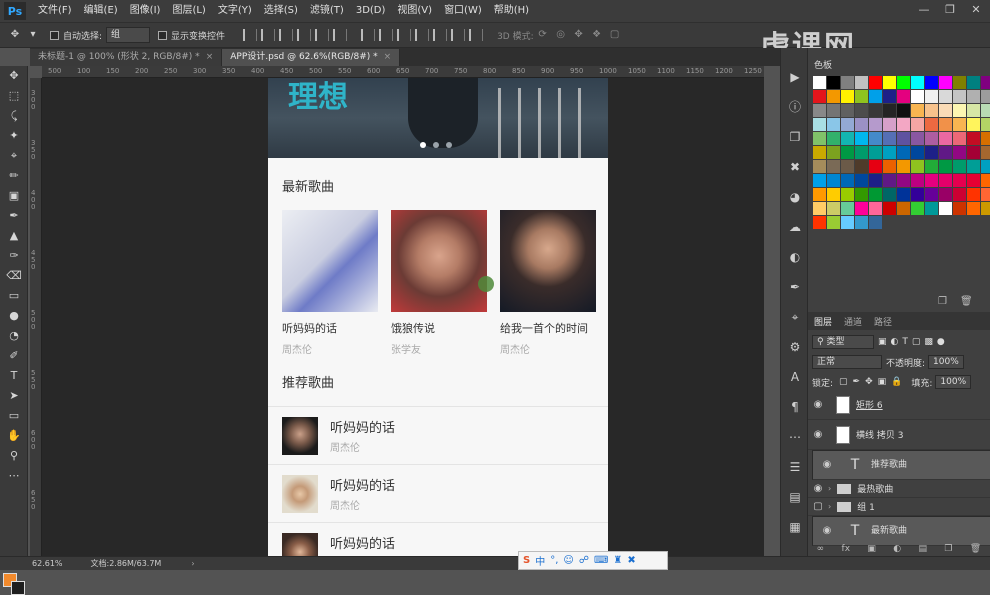 The height and width of the screenshot is (595, 990). What do you see at coordinates (795, 377) in the screenshot?
I see `character-icon: A` at bounding box center [795, 377].